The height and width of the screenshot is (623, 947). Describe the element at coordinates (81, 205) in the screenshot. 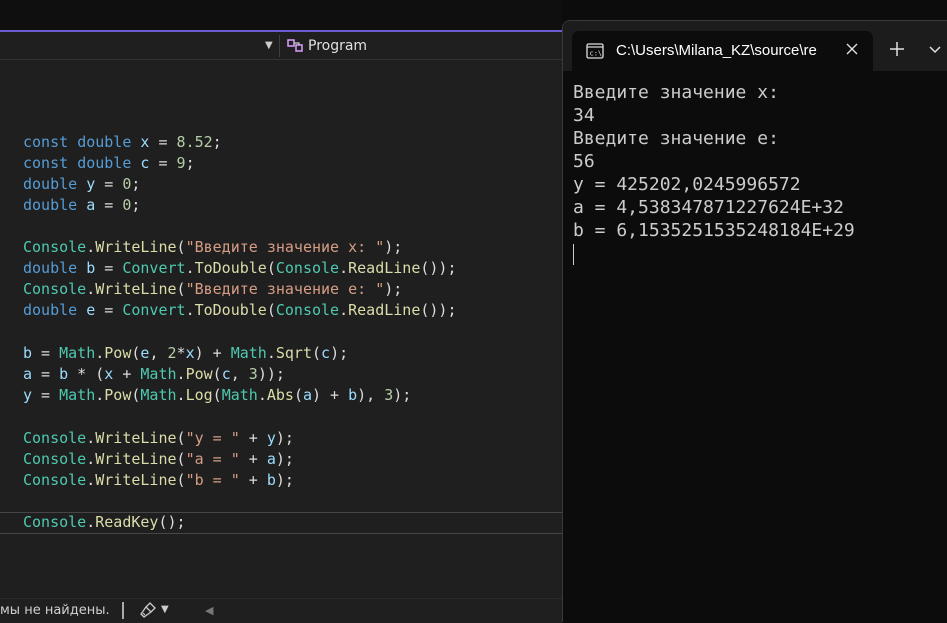

I see `code-line: double a = 0;` at that location.